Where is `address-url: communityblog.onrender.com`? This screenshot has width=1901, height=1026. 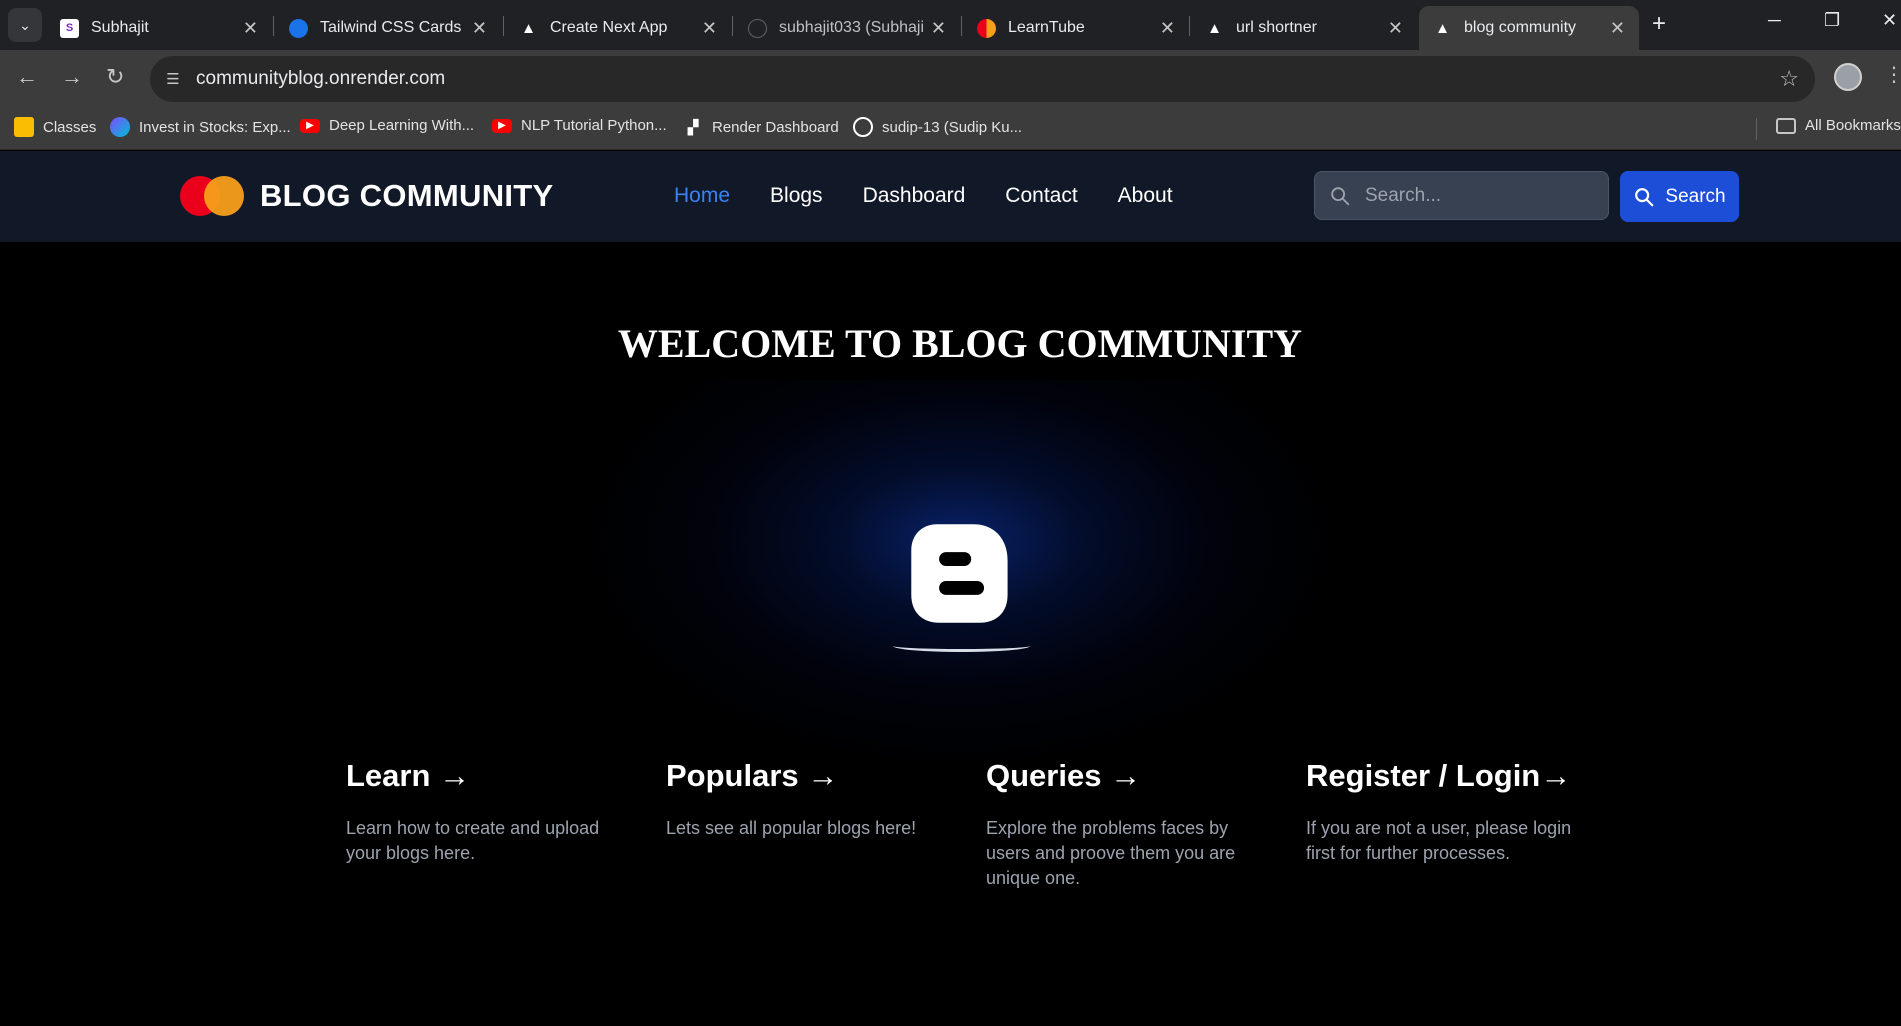 address-url: communityblog.onrender.com is located at coordinates (320, 79).